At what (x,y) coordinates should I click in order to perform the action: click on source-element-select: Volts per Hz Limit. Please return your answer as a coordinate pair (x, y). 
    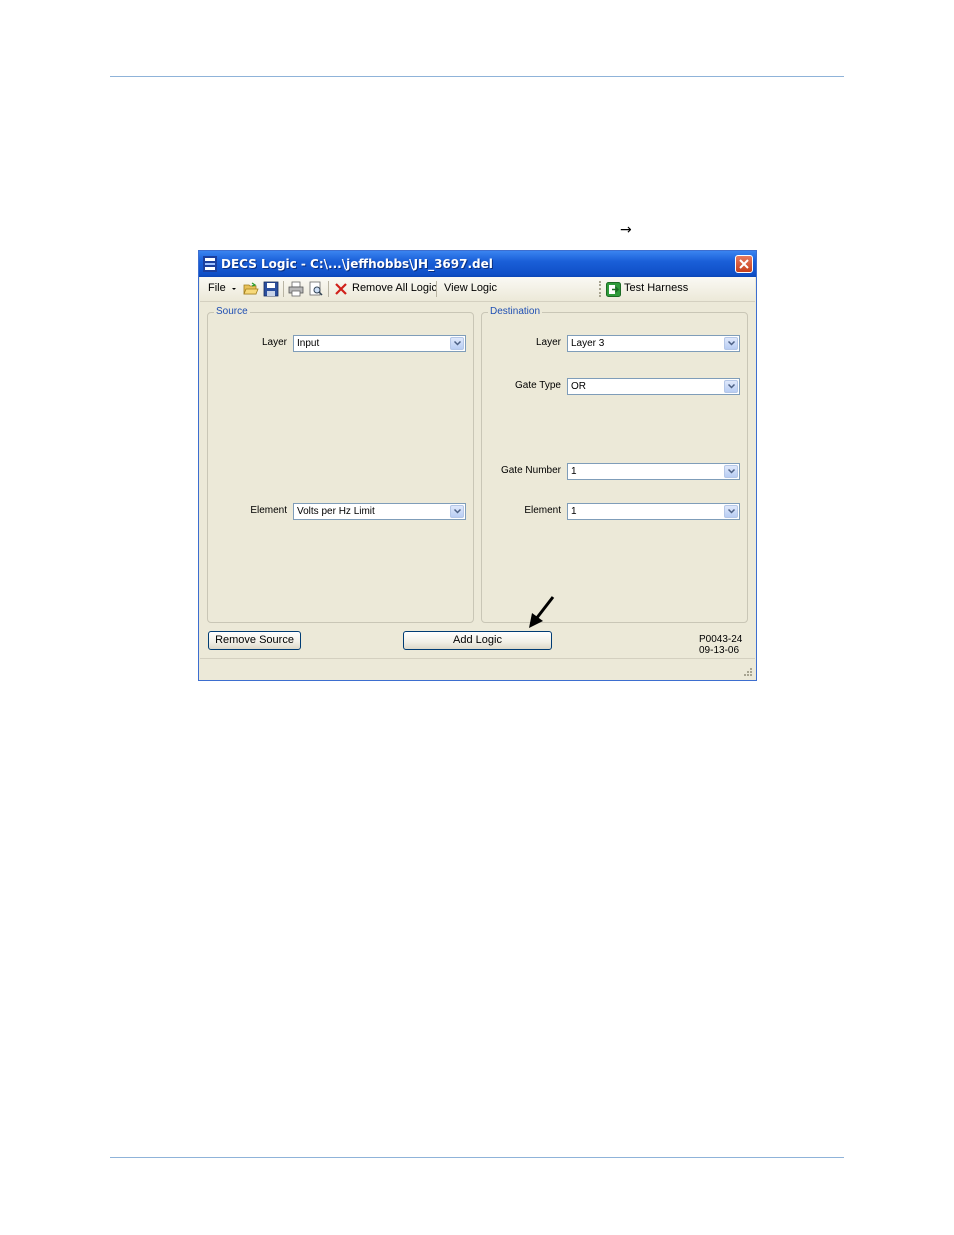
    Looking at the image, I should click on (379, 511).